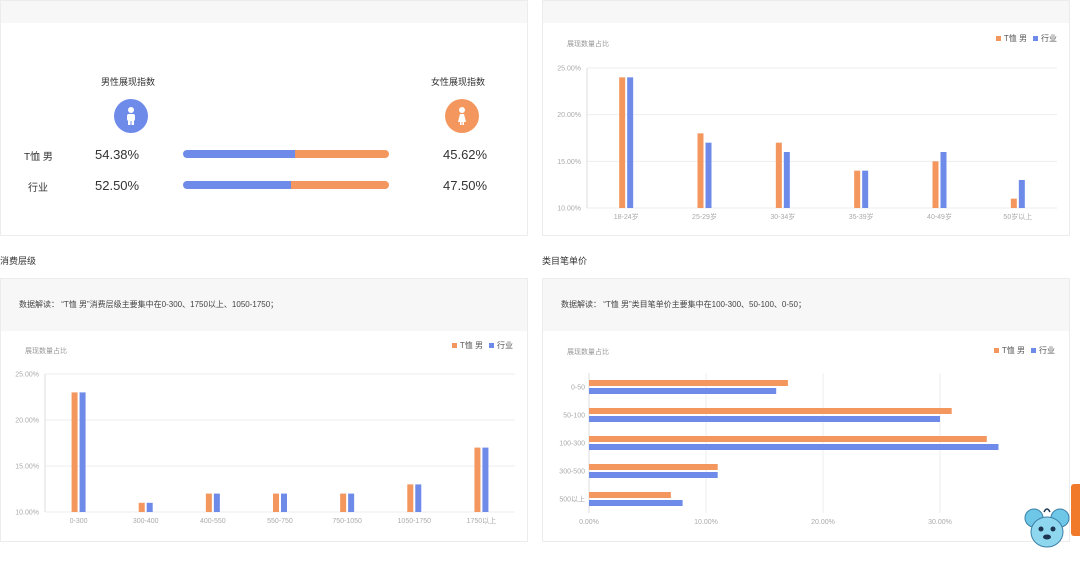 This screenshot has width=1080, height=568. What do you see at coordinates (18, 261) in the screenshot?
I see `consumption-section-title: 消费层级` at bounding box center [18, 261].